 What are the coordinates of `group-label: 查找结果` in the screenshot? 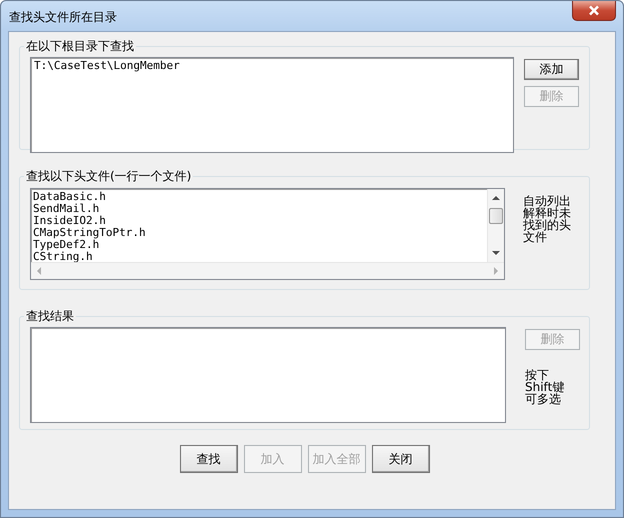 It's located at (50, 316).